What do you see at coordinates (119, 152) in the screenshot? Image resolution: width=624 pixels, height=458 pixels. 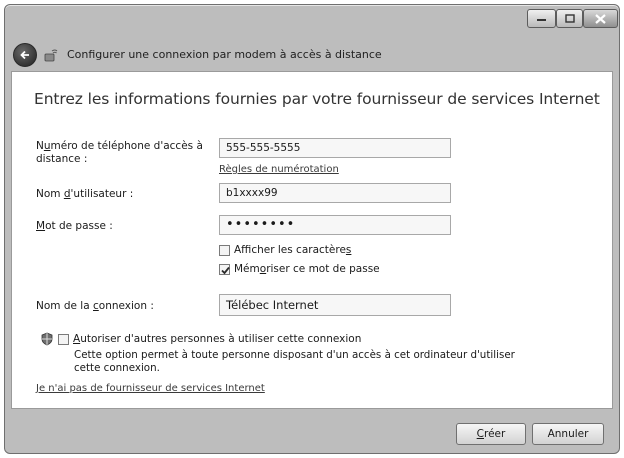 I see `phone-label: Numéro de téléphone d'accès à distance :` at bounding box center [119, 152].